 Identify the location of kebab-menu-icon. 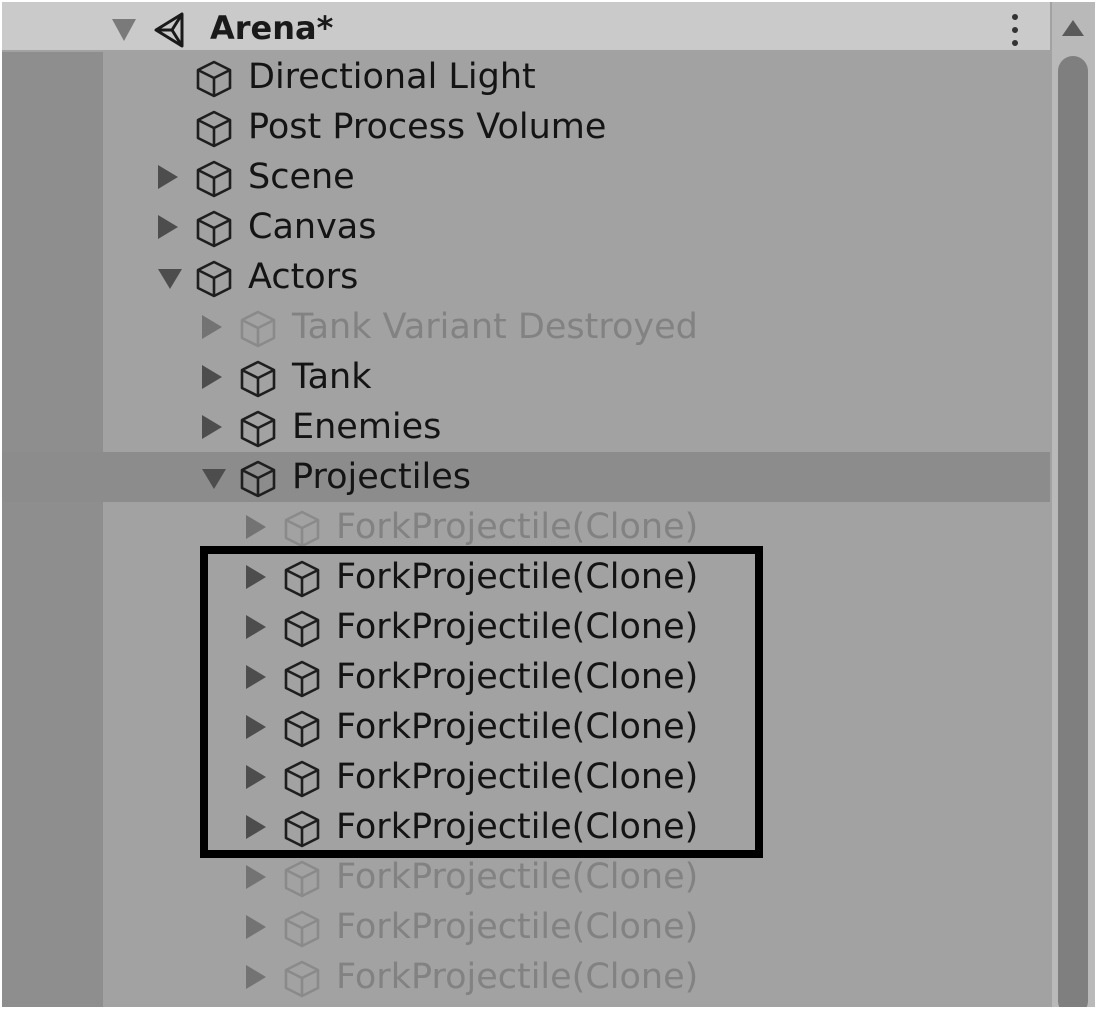
(1014, 30).